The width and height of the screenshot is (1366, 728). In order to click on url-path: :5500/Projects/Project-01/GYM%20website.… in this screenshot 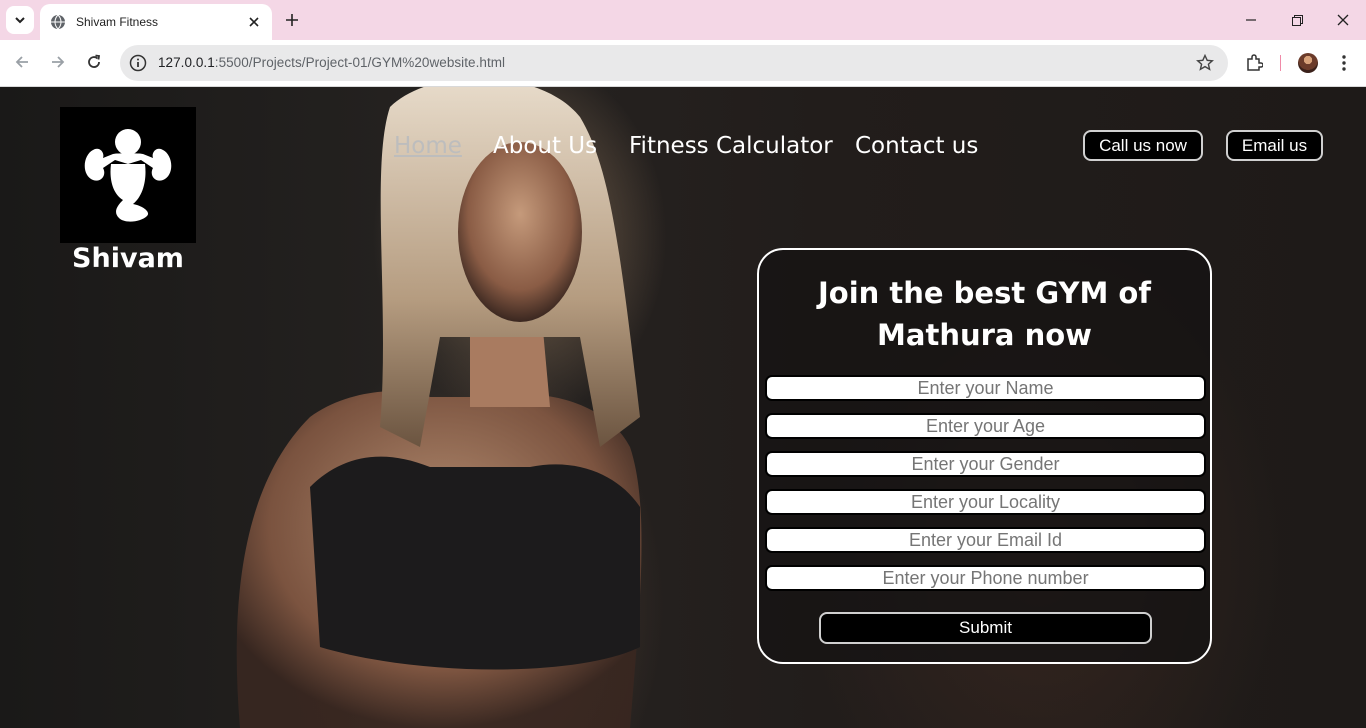, I will do `click(360, 62)`.